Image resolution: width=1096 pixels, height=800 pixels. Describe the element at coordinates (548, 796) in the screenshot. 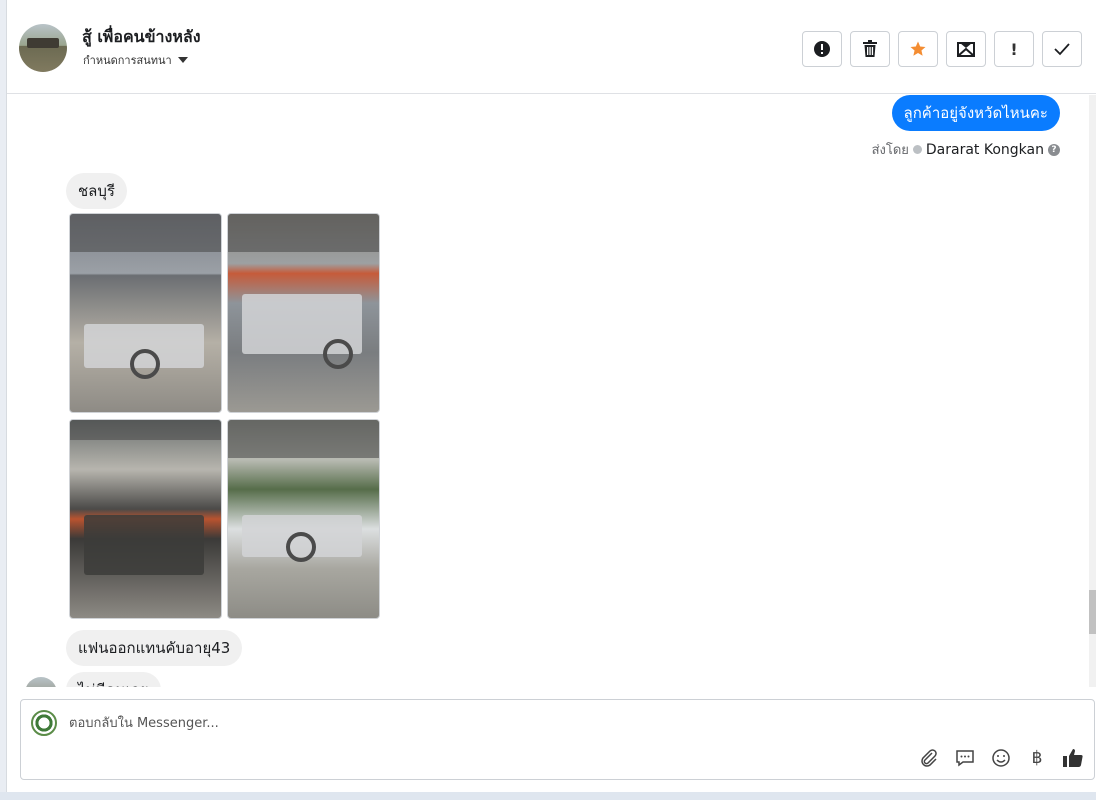

I see `bottom-strip` at that location.